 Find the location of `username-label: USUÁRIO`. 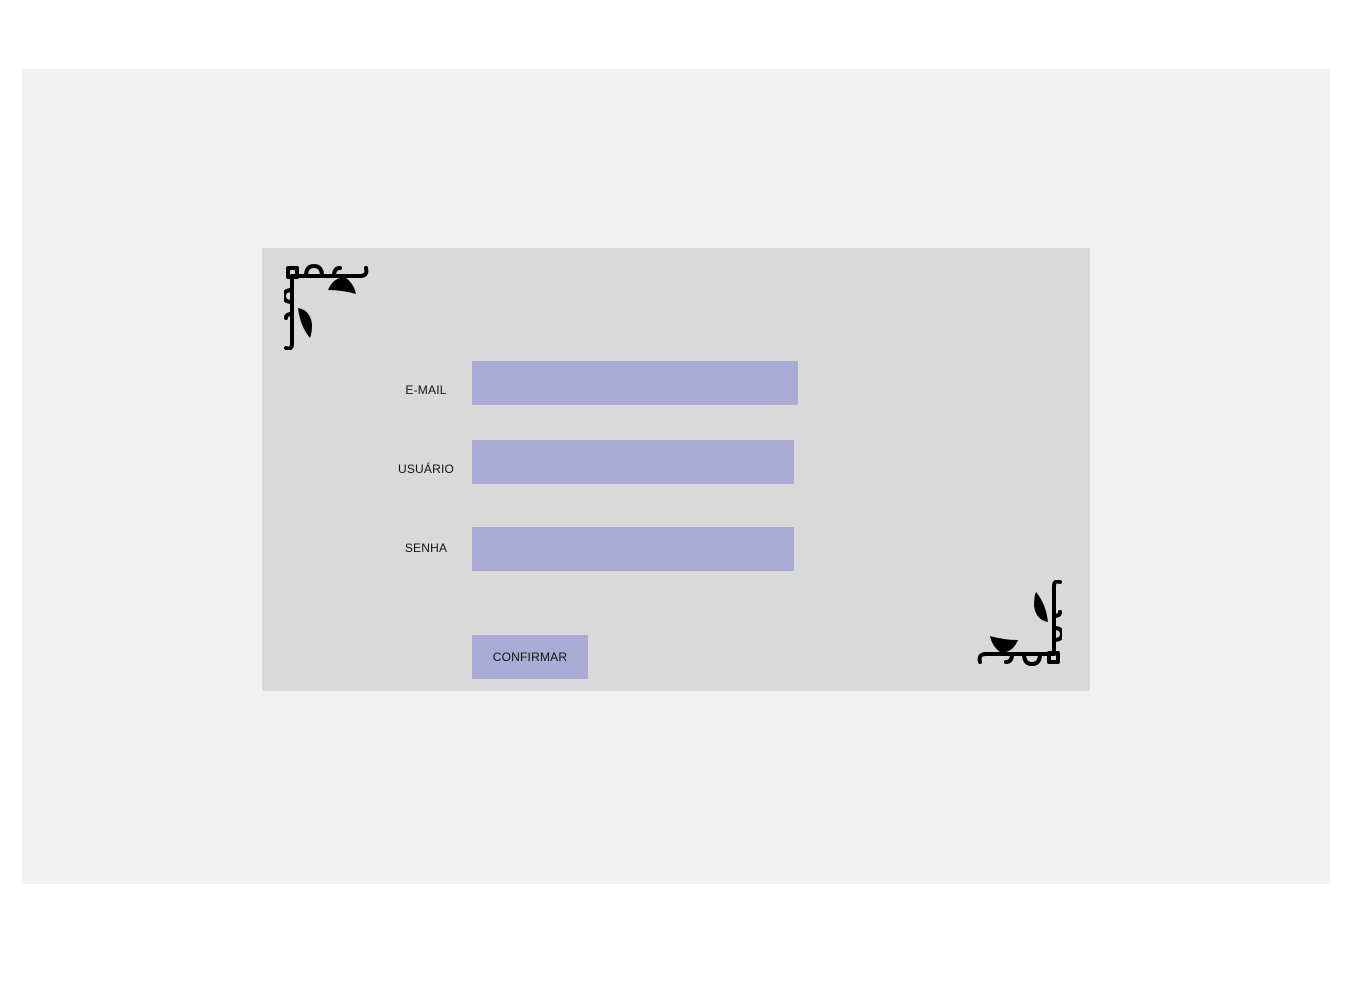

username-label: USUÁRIO is located at coordinates (426, 469).